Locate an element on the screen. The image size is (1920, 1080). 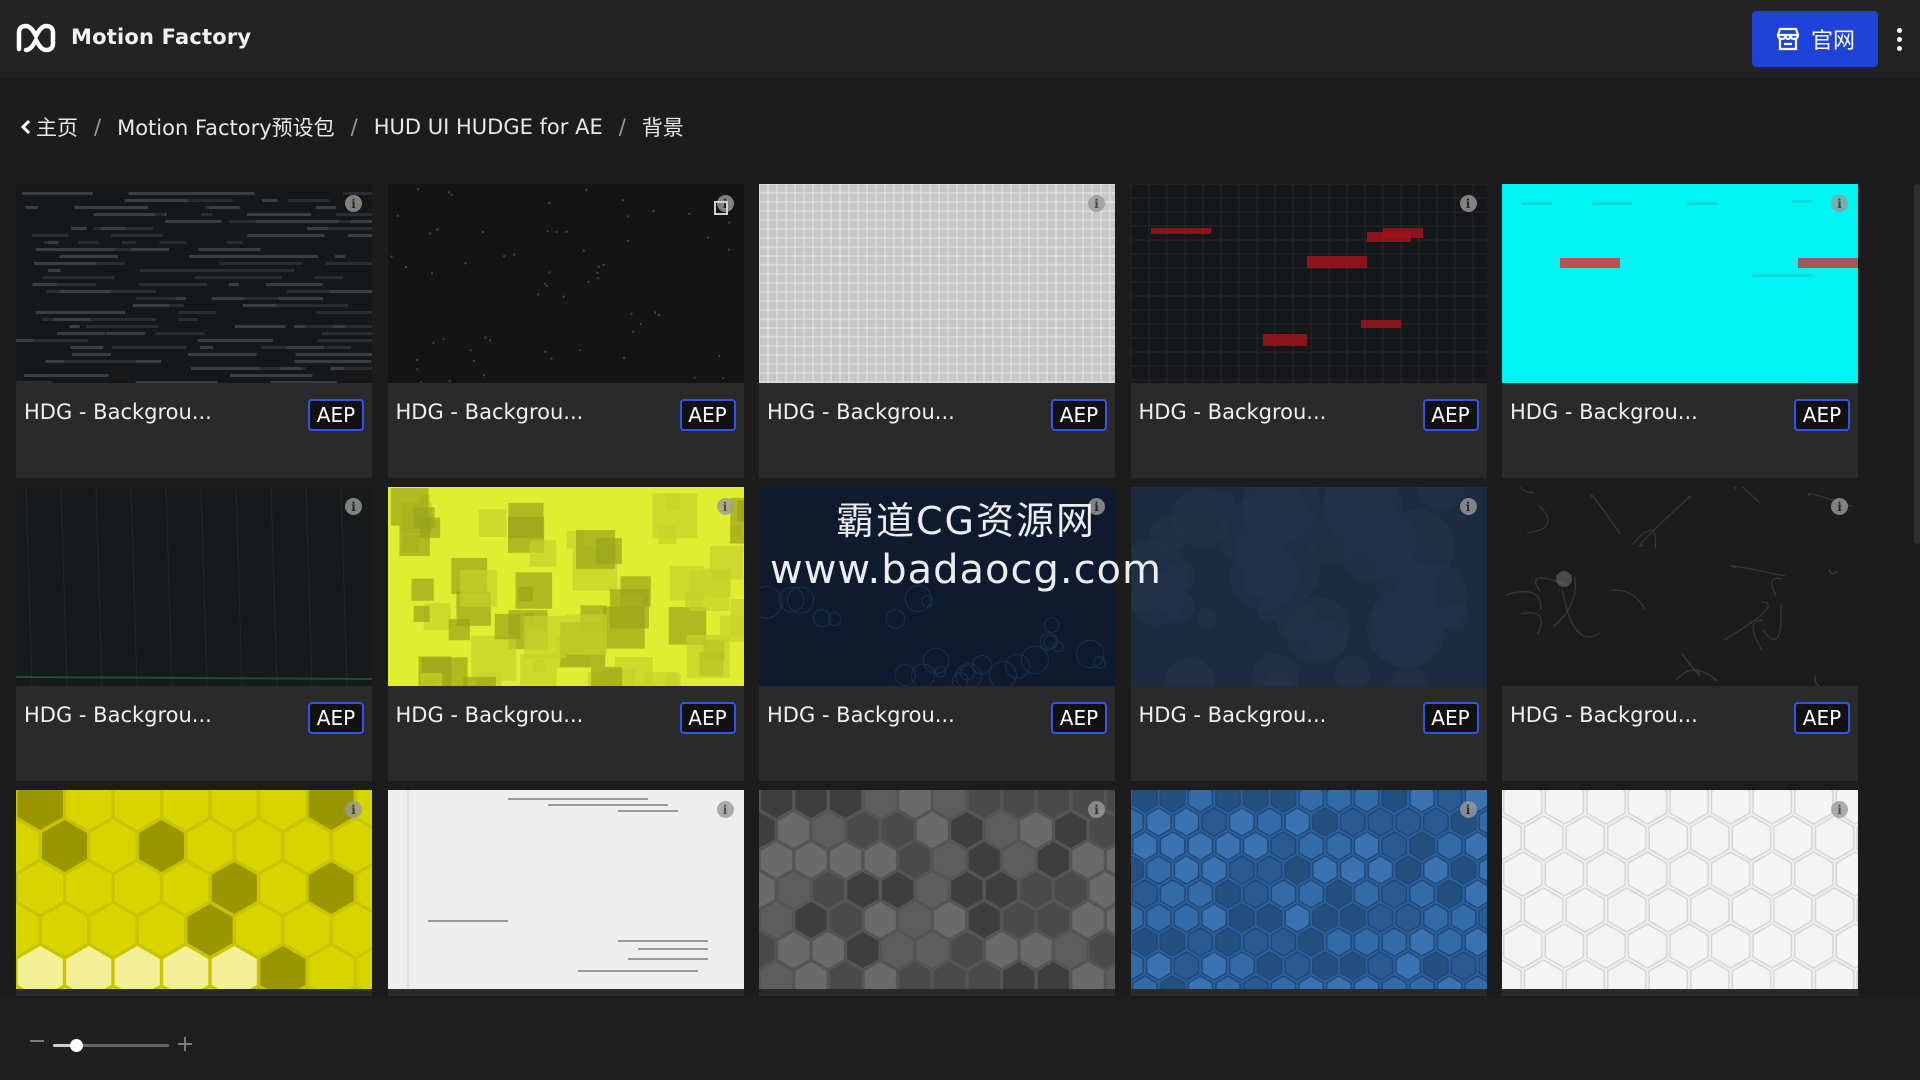
zoom-slider is located at coordinates (111, 1045).